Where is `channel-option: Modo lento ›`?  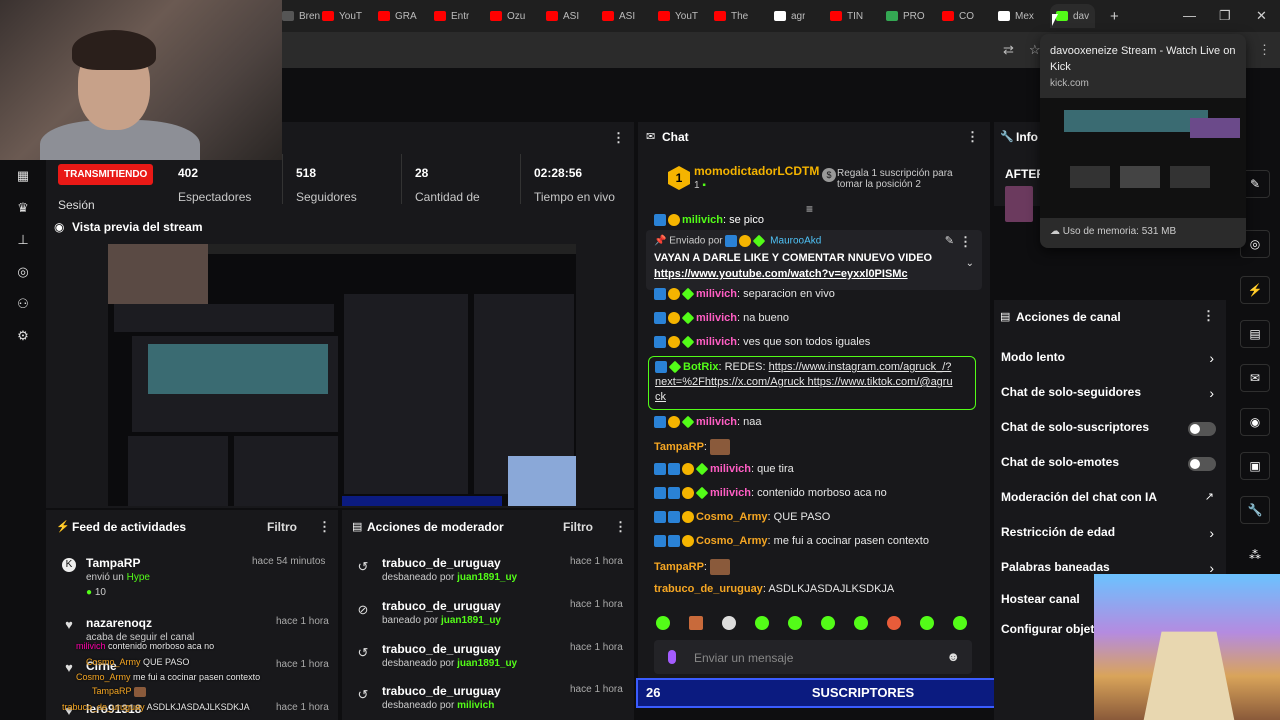 channel-option: Modo lento › is located at coordinates (1110, 360).